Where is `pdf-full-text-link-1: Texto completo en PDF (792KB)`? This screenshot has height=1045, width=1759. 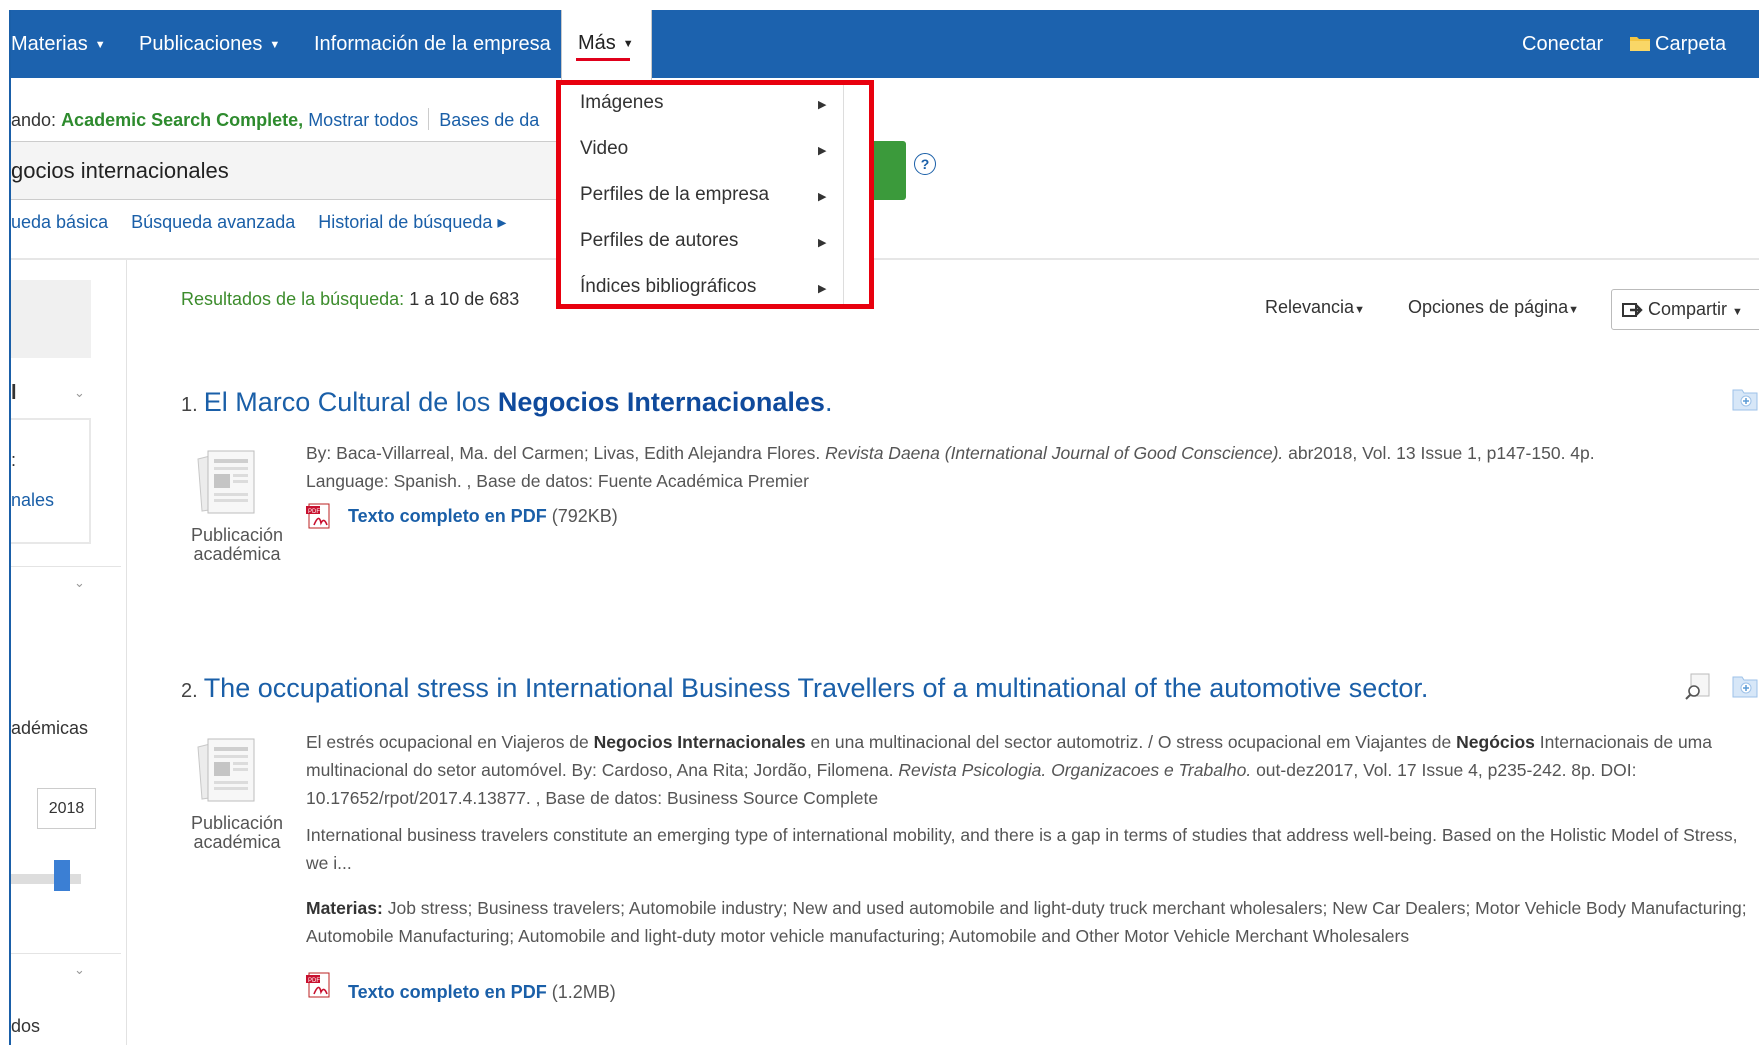
pdf-full-text-link-1: Texto completo en PDF (792KB) is located at coordinates (483, 516).